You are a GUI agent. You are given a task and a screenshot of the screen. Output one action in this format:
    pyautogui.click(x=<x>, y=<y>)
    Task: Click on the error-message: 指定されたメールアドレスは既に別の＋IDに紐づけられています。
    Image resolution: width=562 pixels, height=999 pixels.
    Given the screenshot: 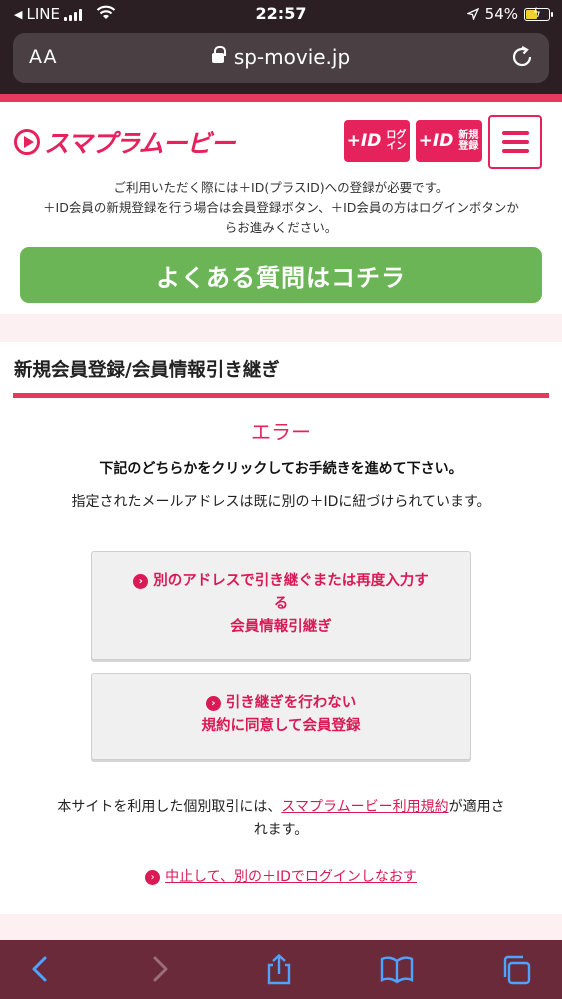 What is the action you would take?
    pyautogui.click(x=281, y=502)
    